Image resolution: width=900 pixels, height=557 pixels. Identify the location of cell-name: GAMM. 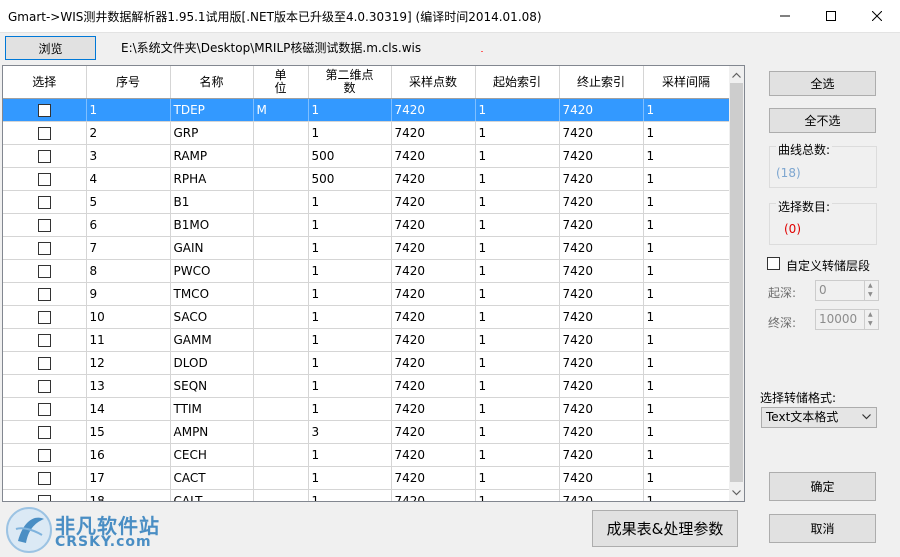
(212, 340).